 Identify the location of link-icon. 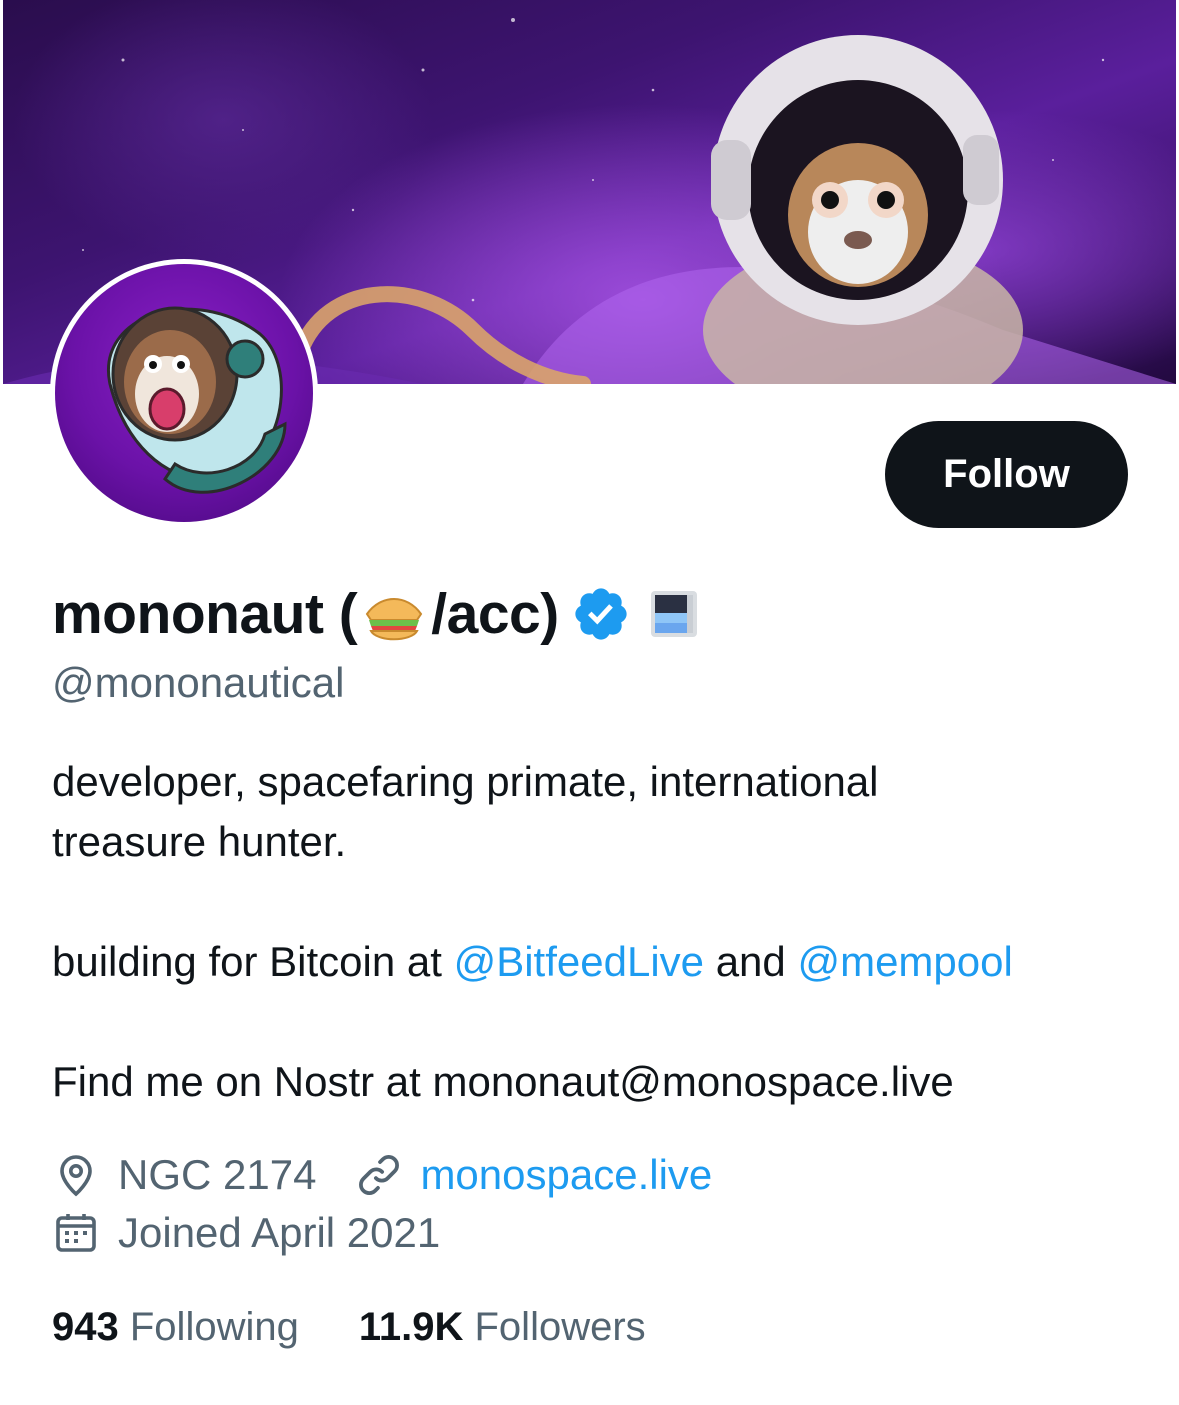
(379, 1175).